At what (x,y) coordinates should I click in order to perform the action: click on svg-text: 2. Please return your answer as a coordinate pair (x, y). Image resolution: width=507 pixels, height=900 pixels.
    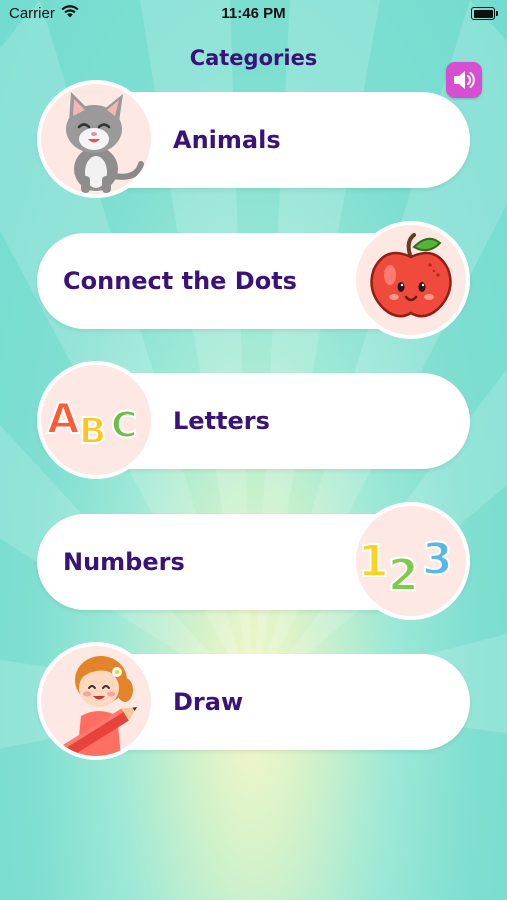
    Looking at the image, I should click on (403, 575).